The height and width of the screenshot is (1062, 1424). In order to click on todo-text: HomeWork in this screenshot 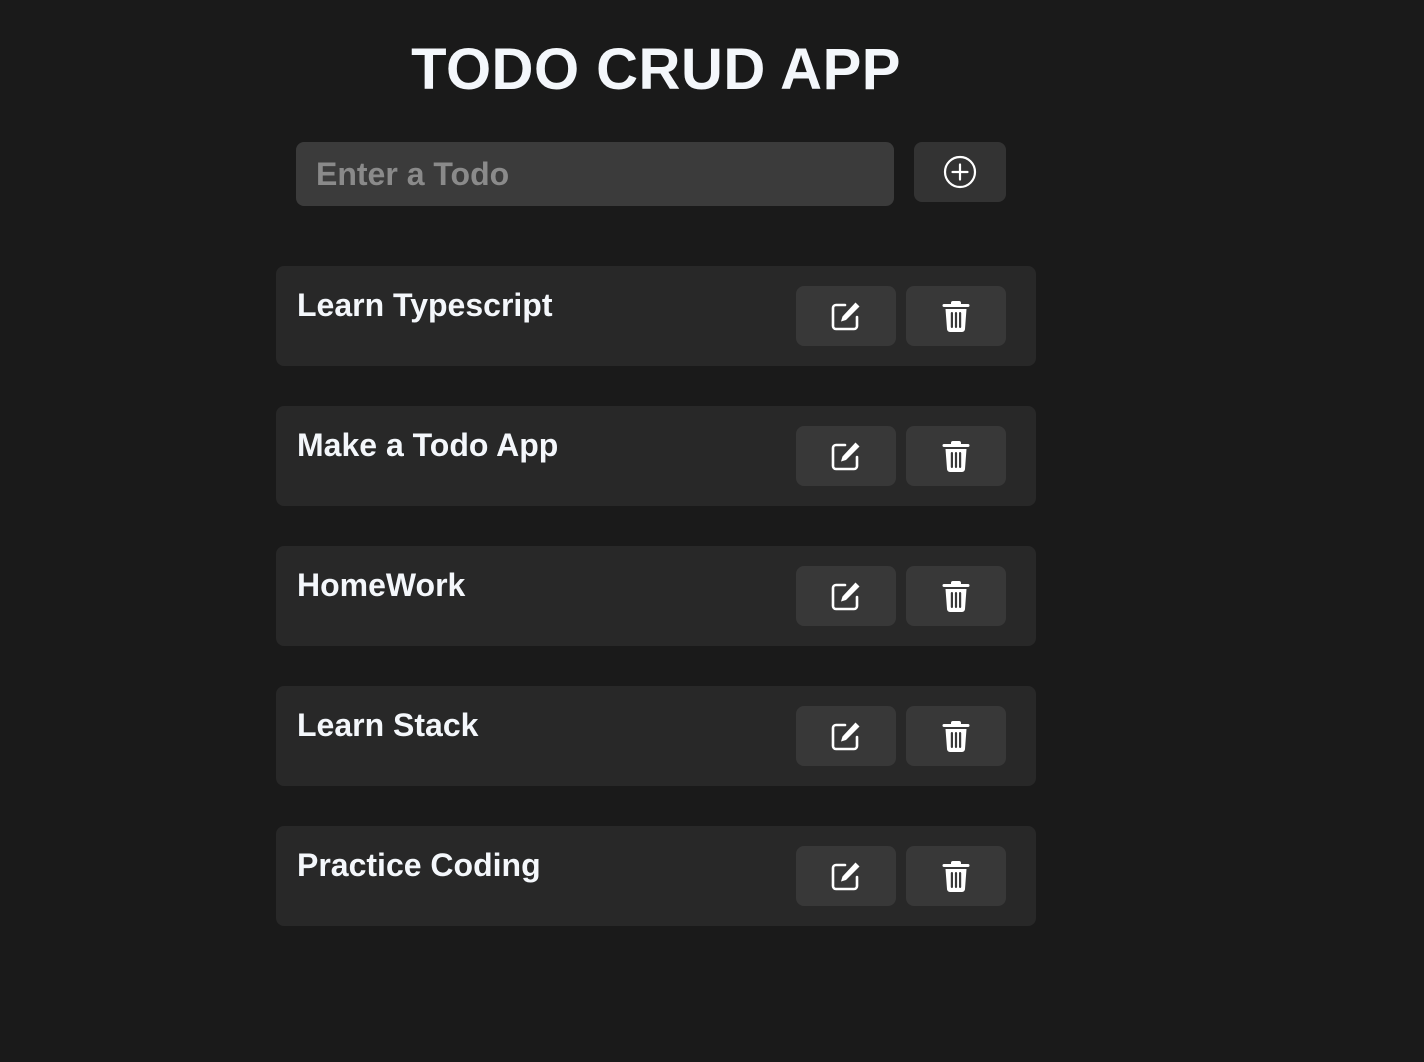, I will do `click(381, 585)`.